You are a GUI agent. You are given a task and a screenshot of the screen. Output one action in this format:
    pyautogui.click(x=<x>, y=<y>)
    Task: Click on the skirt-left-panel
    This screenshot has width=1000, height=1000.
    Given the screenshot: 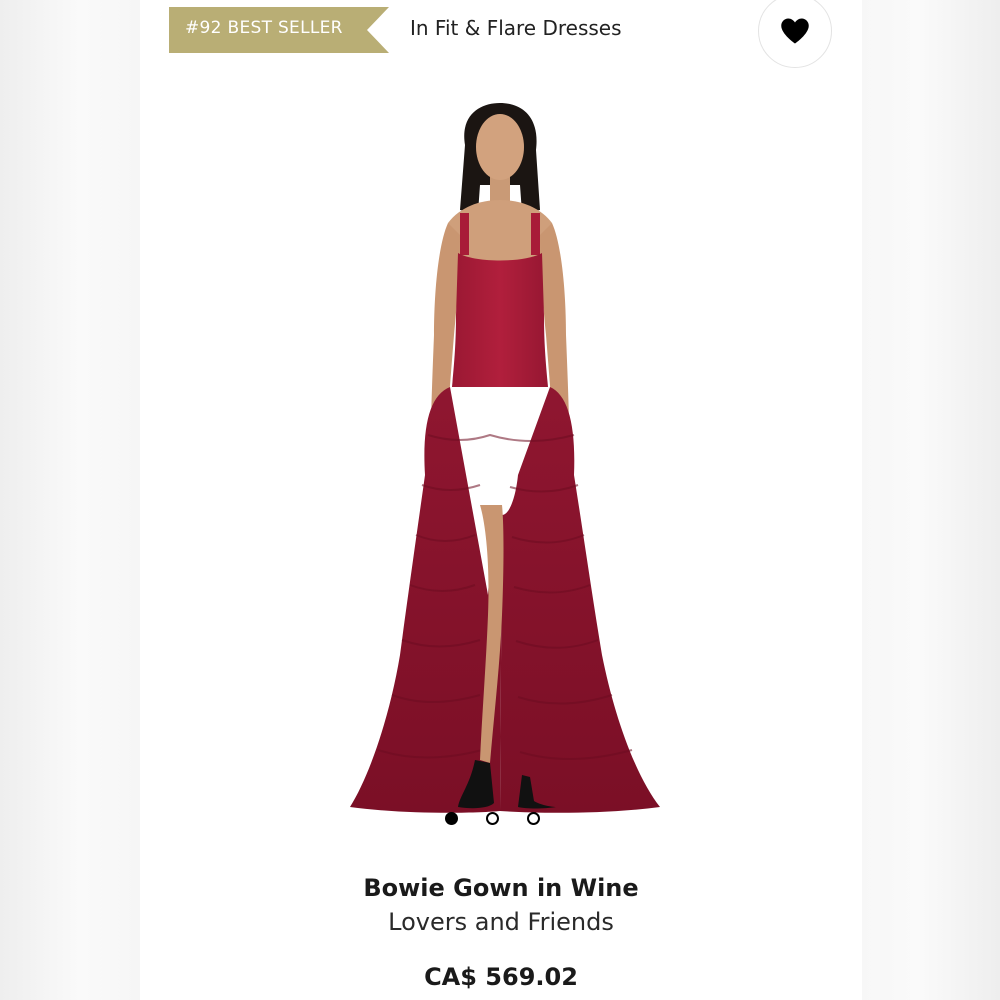 What is the action you would take?
    pyautogui.click(x=426, y=600)
    